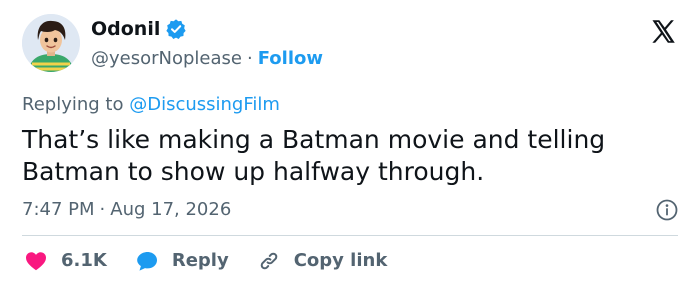  I want to click on reply-mention-link: @DiscussingFilm, so click(204, 104).